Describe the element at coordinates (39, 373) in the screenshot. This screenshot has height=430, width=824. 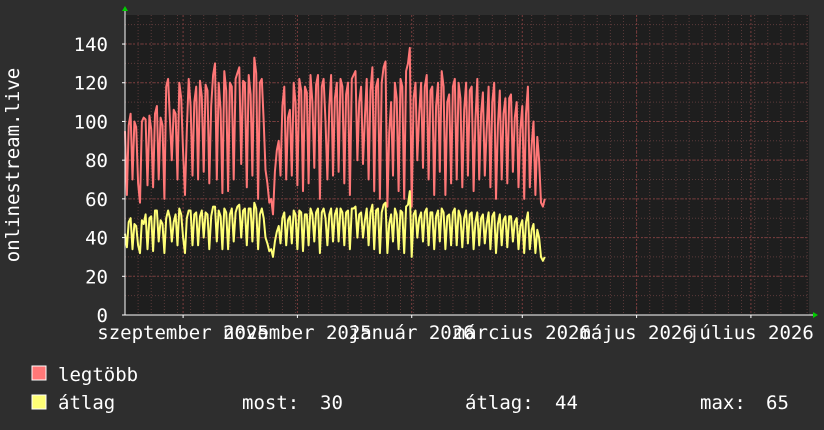
I see `legend-swatch-max` at that location.